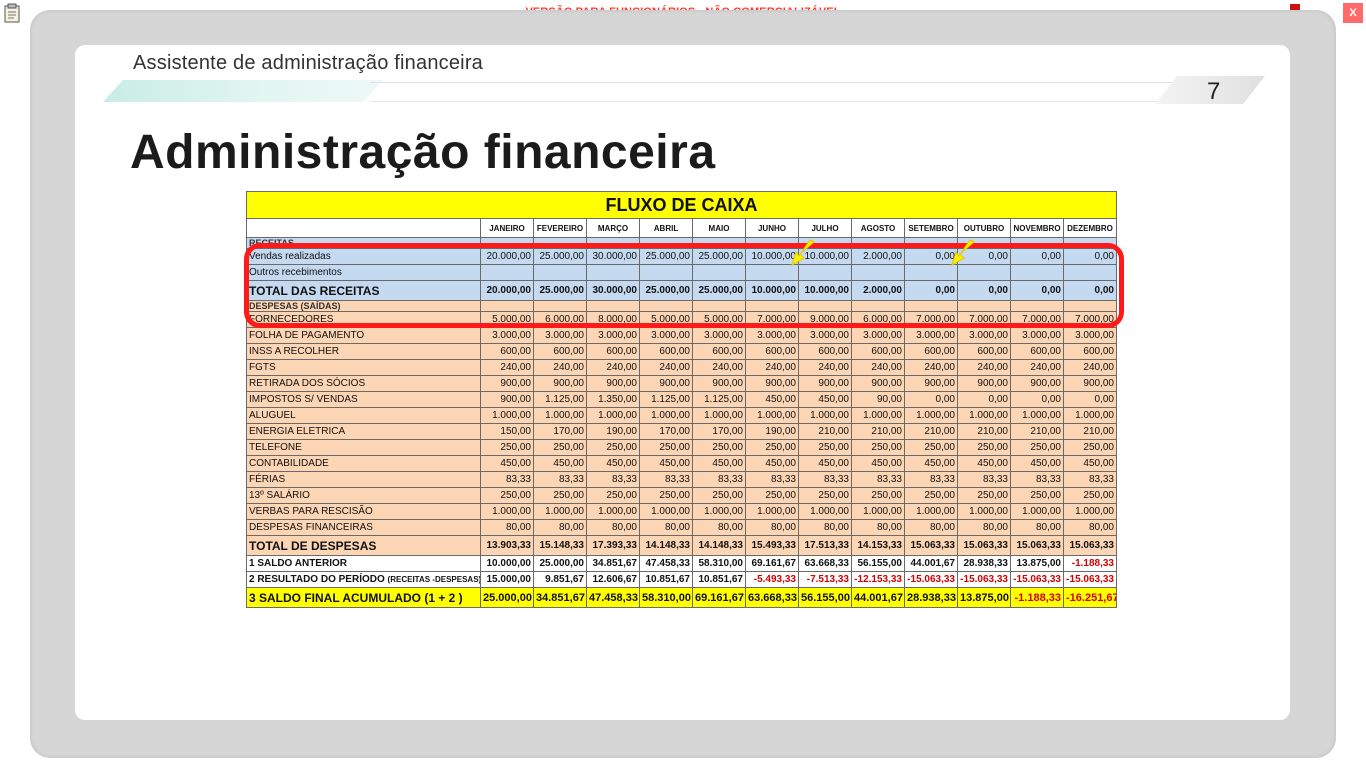 The image size is (1366, 768). Describe the element at coordinates (772, 563) in the screenshot. I see `value-cell: 69.161,67` at that location.